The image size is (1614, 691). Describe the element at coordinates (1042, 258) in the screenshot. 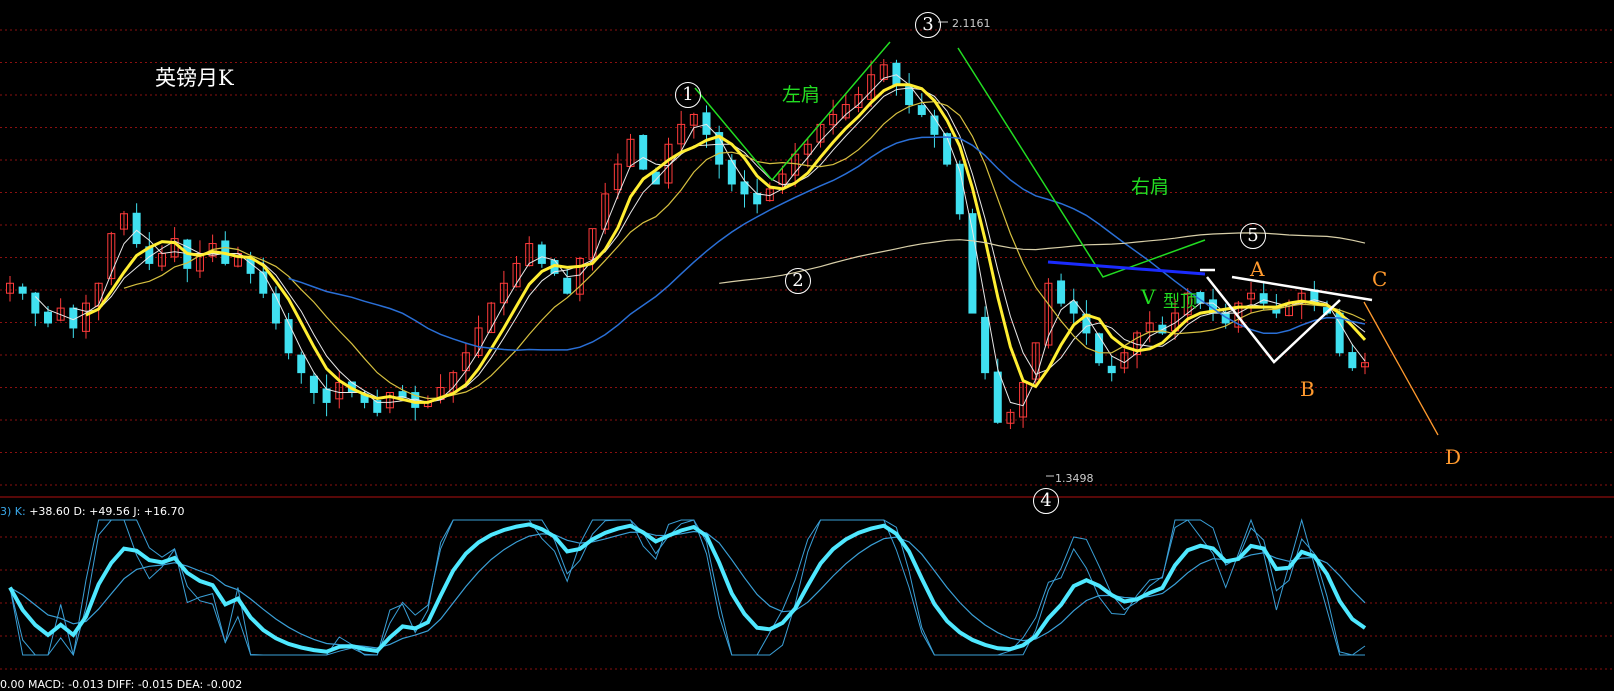

I see `ma-60-beige` at that location.